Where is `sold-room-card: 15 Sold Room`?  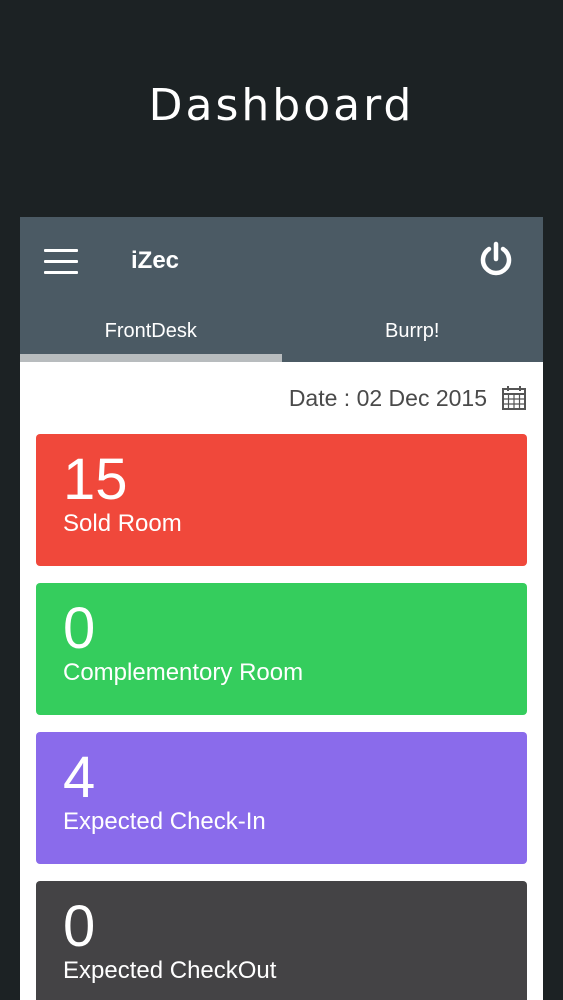
sold-room-card: 15 Sold Room is located at coordinates (281, 500).